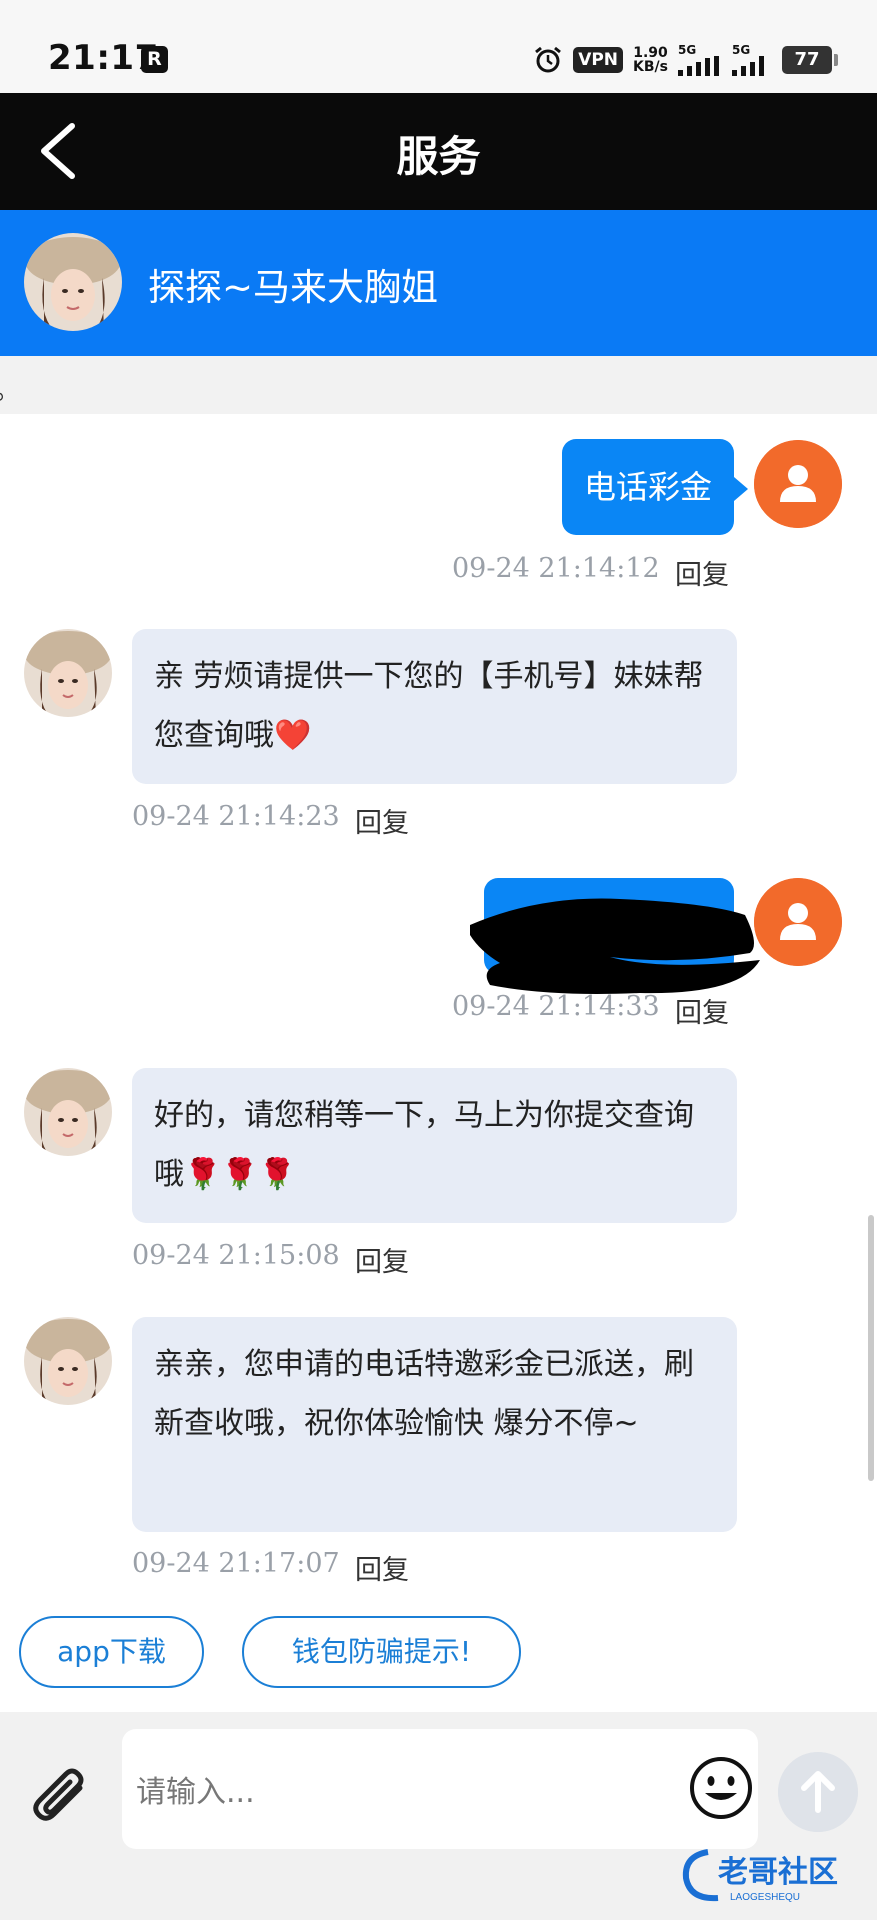  I want to click on alarm-icon, so click(548, 59).